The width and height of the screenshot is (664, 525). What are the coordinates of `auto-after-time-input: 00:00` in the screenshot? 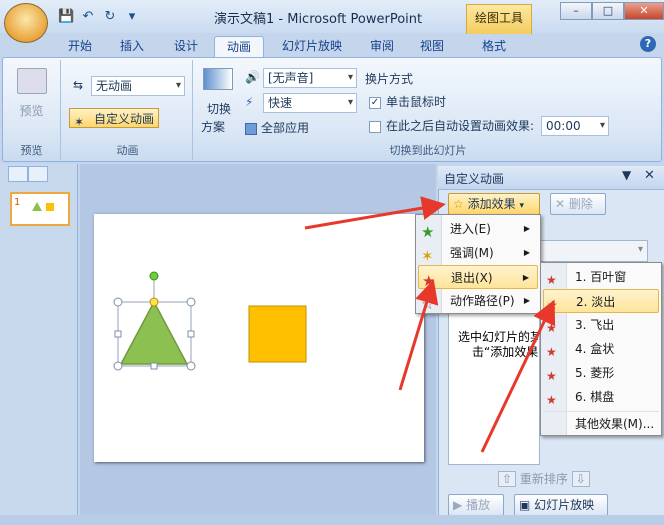 It's located at (575, 126).